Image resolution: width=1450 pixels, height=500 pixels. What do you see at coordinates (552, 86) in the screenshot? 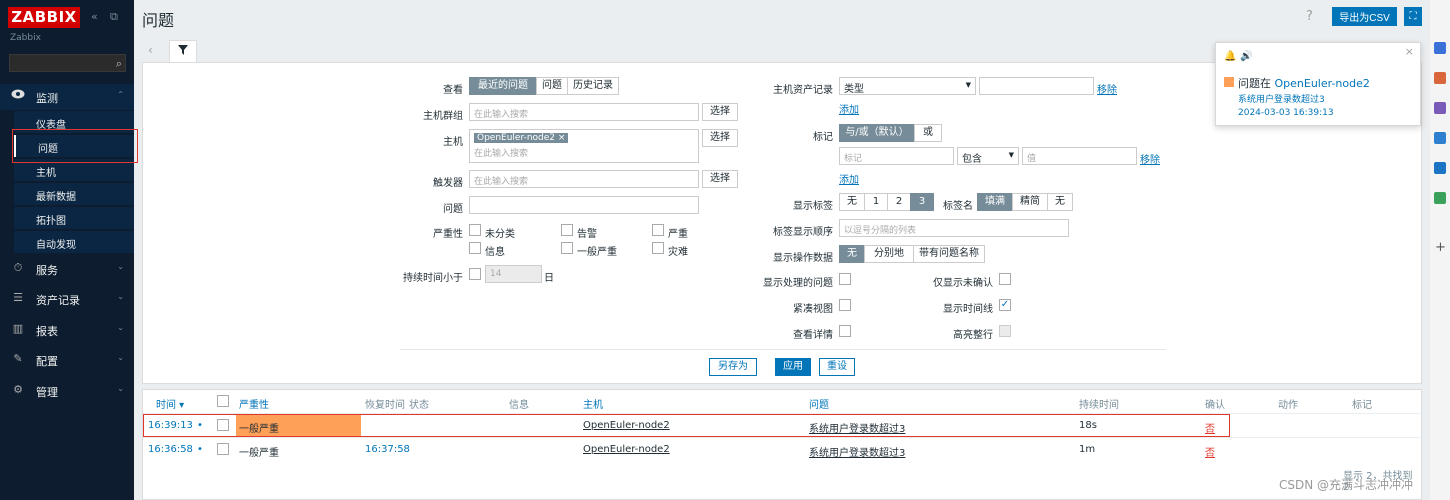
I see `show-option-problems: 问题` at bounding box center [552, 86].